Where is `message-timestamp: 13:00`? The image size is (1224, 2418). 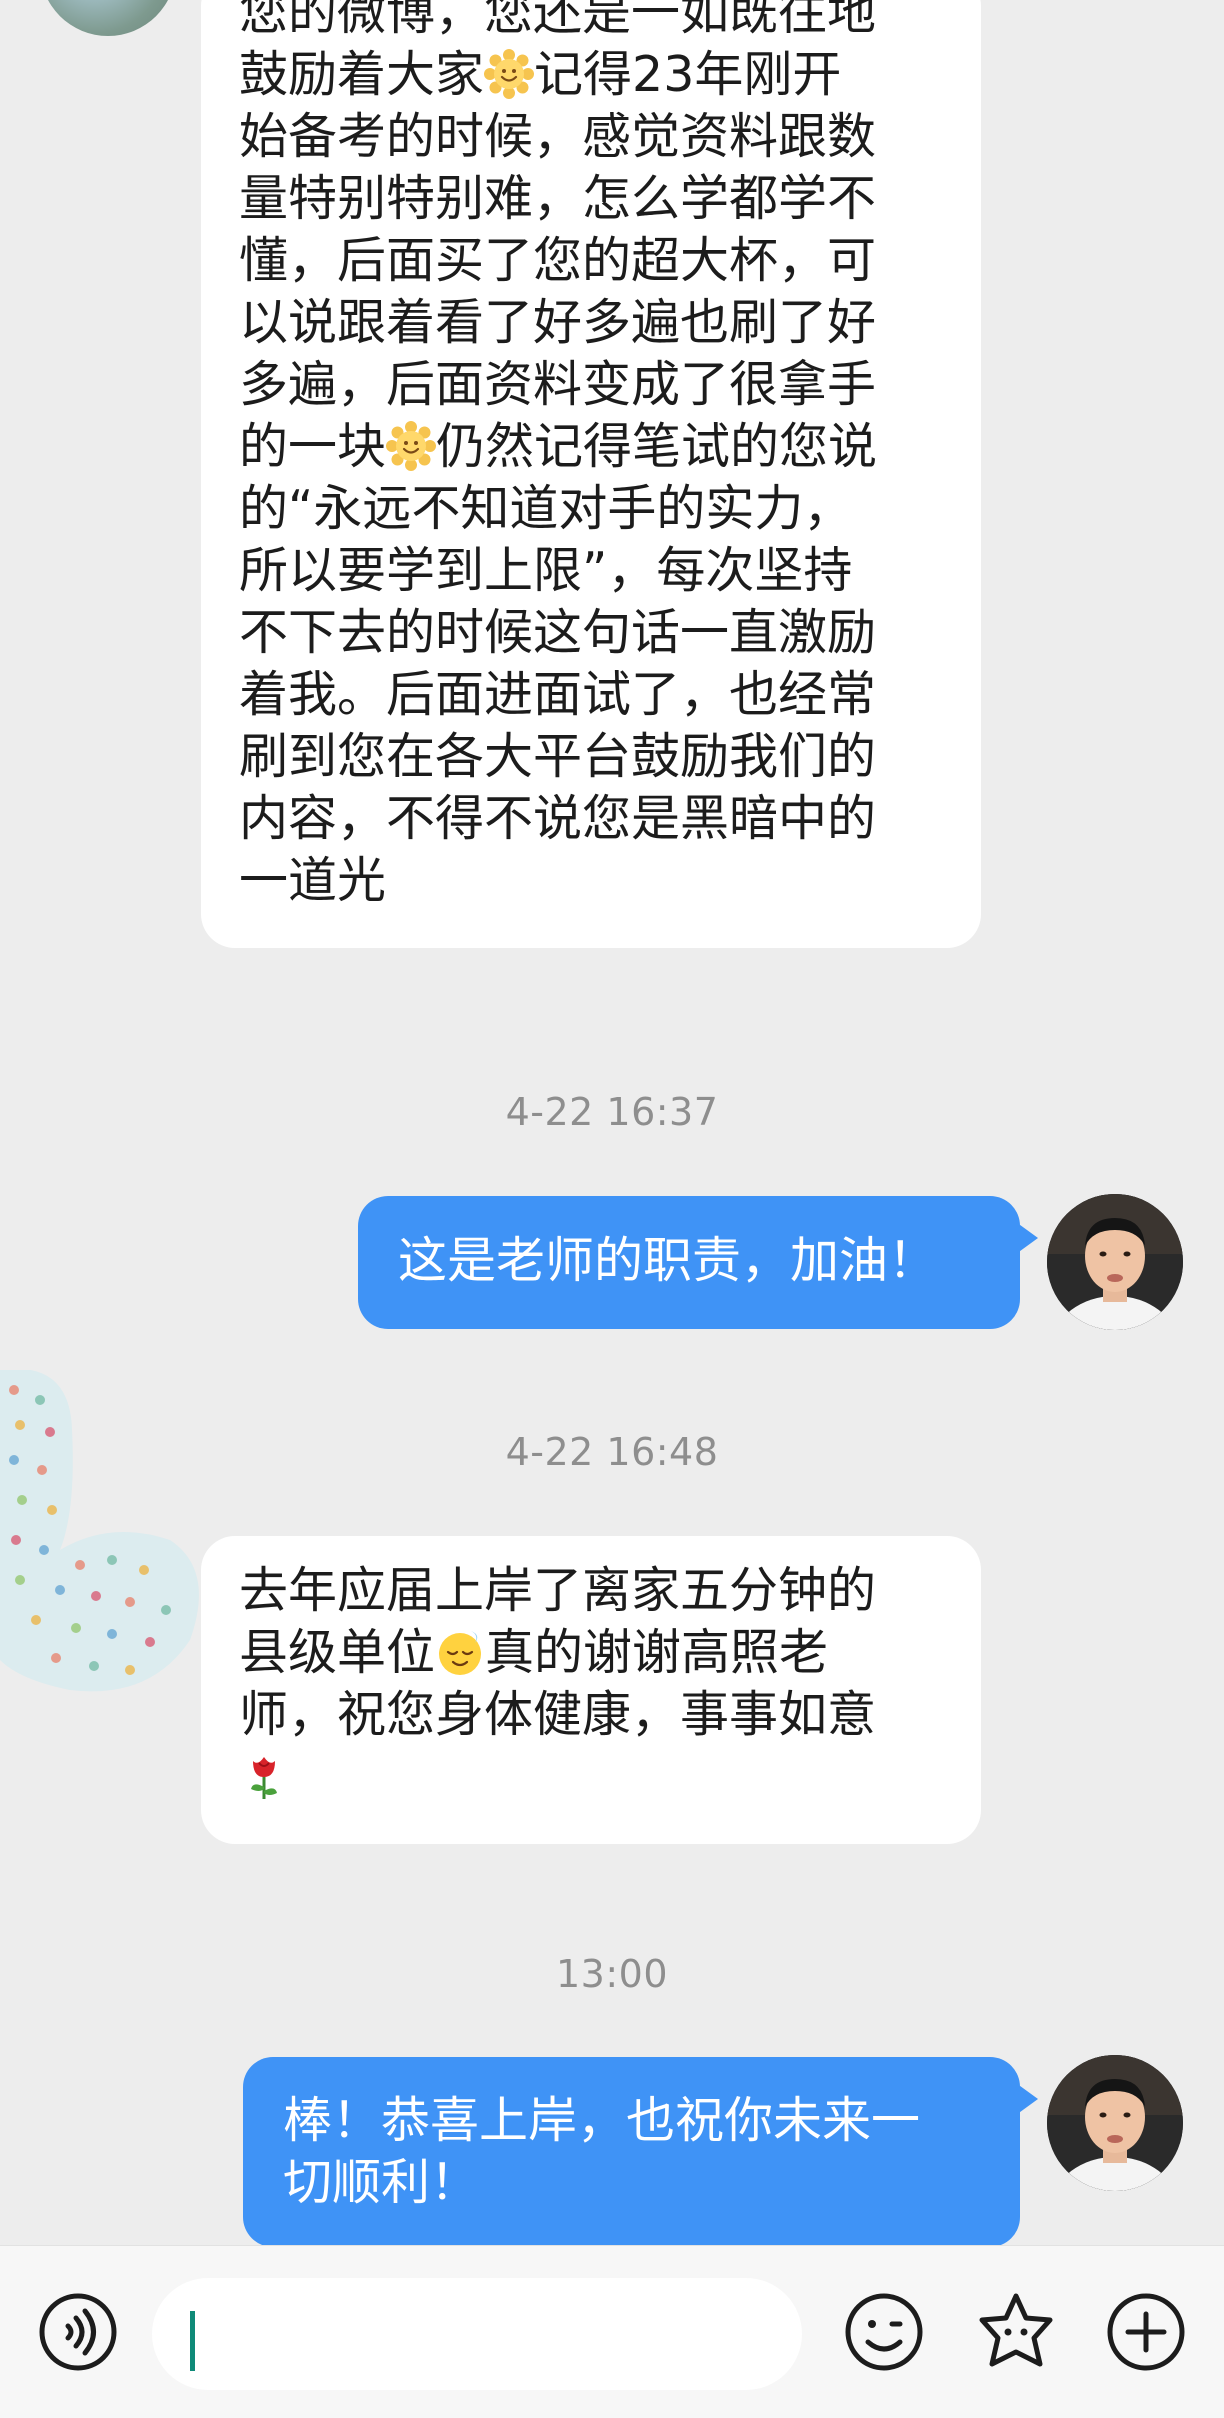 message-timestamp: 13:00 is located at coordinates (611, 1974).